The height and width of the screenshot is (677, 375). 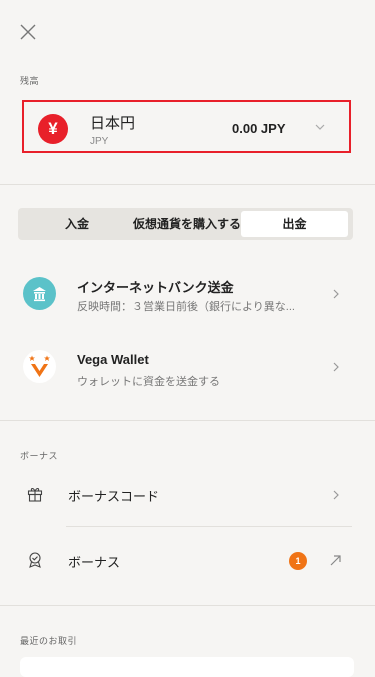 I want to click on bonus-section-label: ボーナス, so click(x=39, y=456).